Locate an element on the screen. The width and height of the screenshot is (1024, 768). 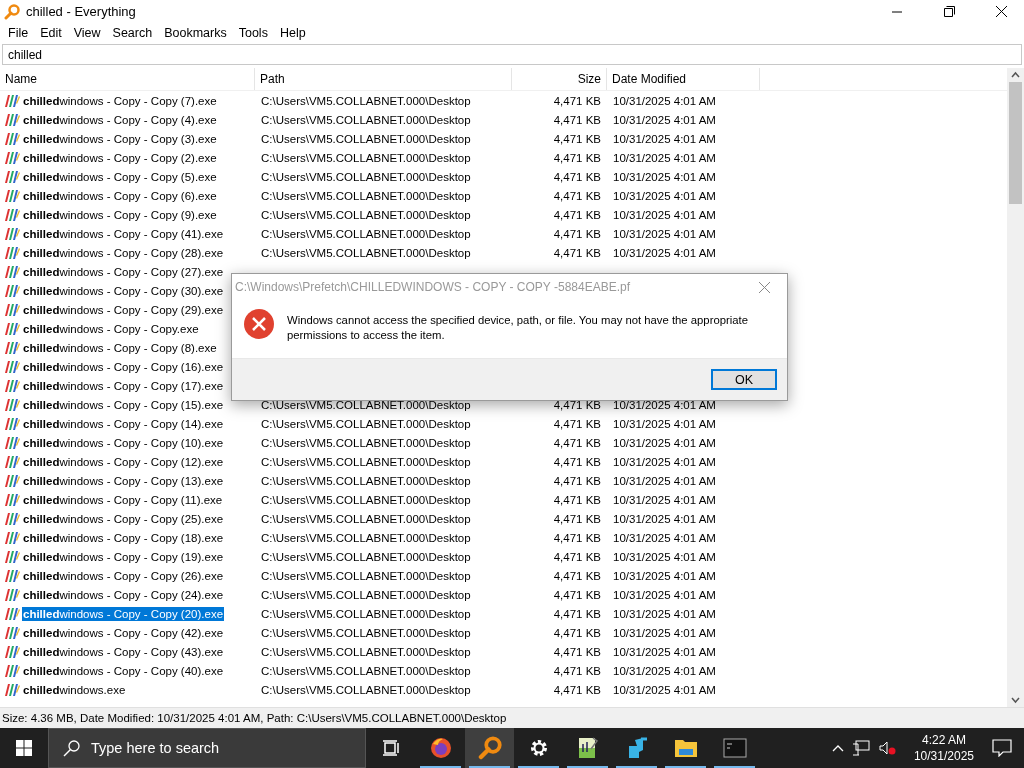
file-name: chilledwindows - Copy - Copy (14).exe is located at coordinates (123, 423).